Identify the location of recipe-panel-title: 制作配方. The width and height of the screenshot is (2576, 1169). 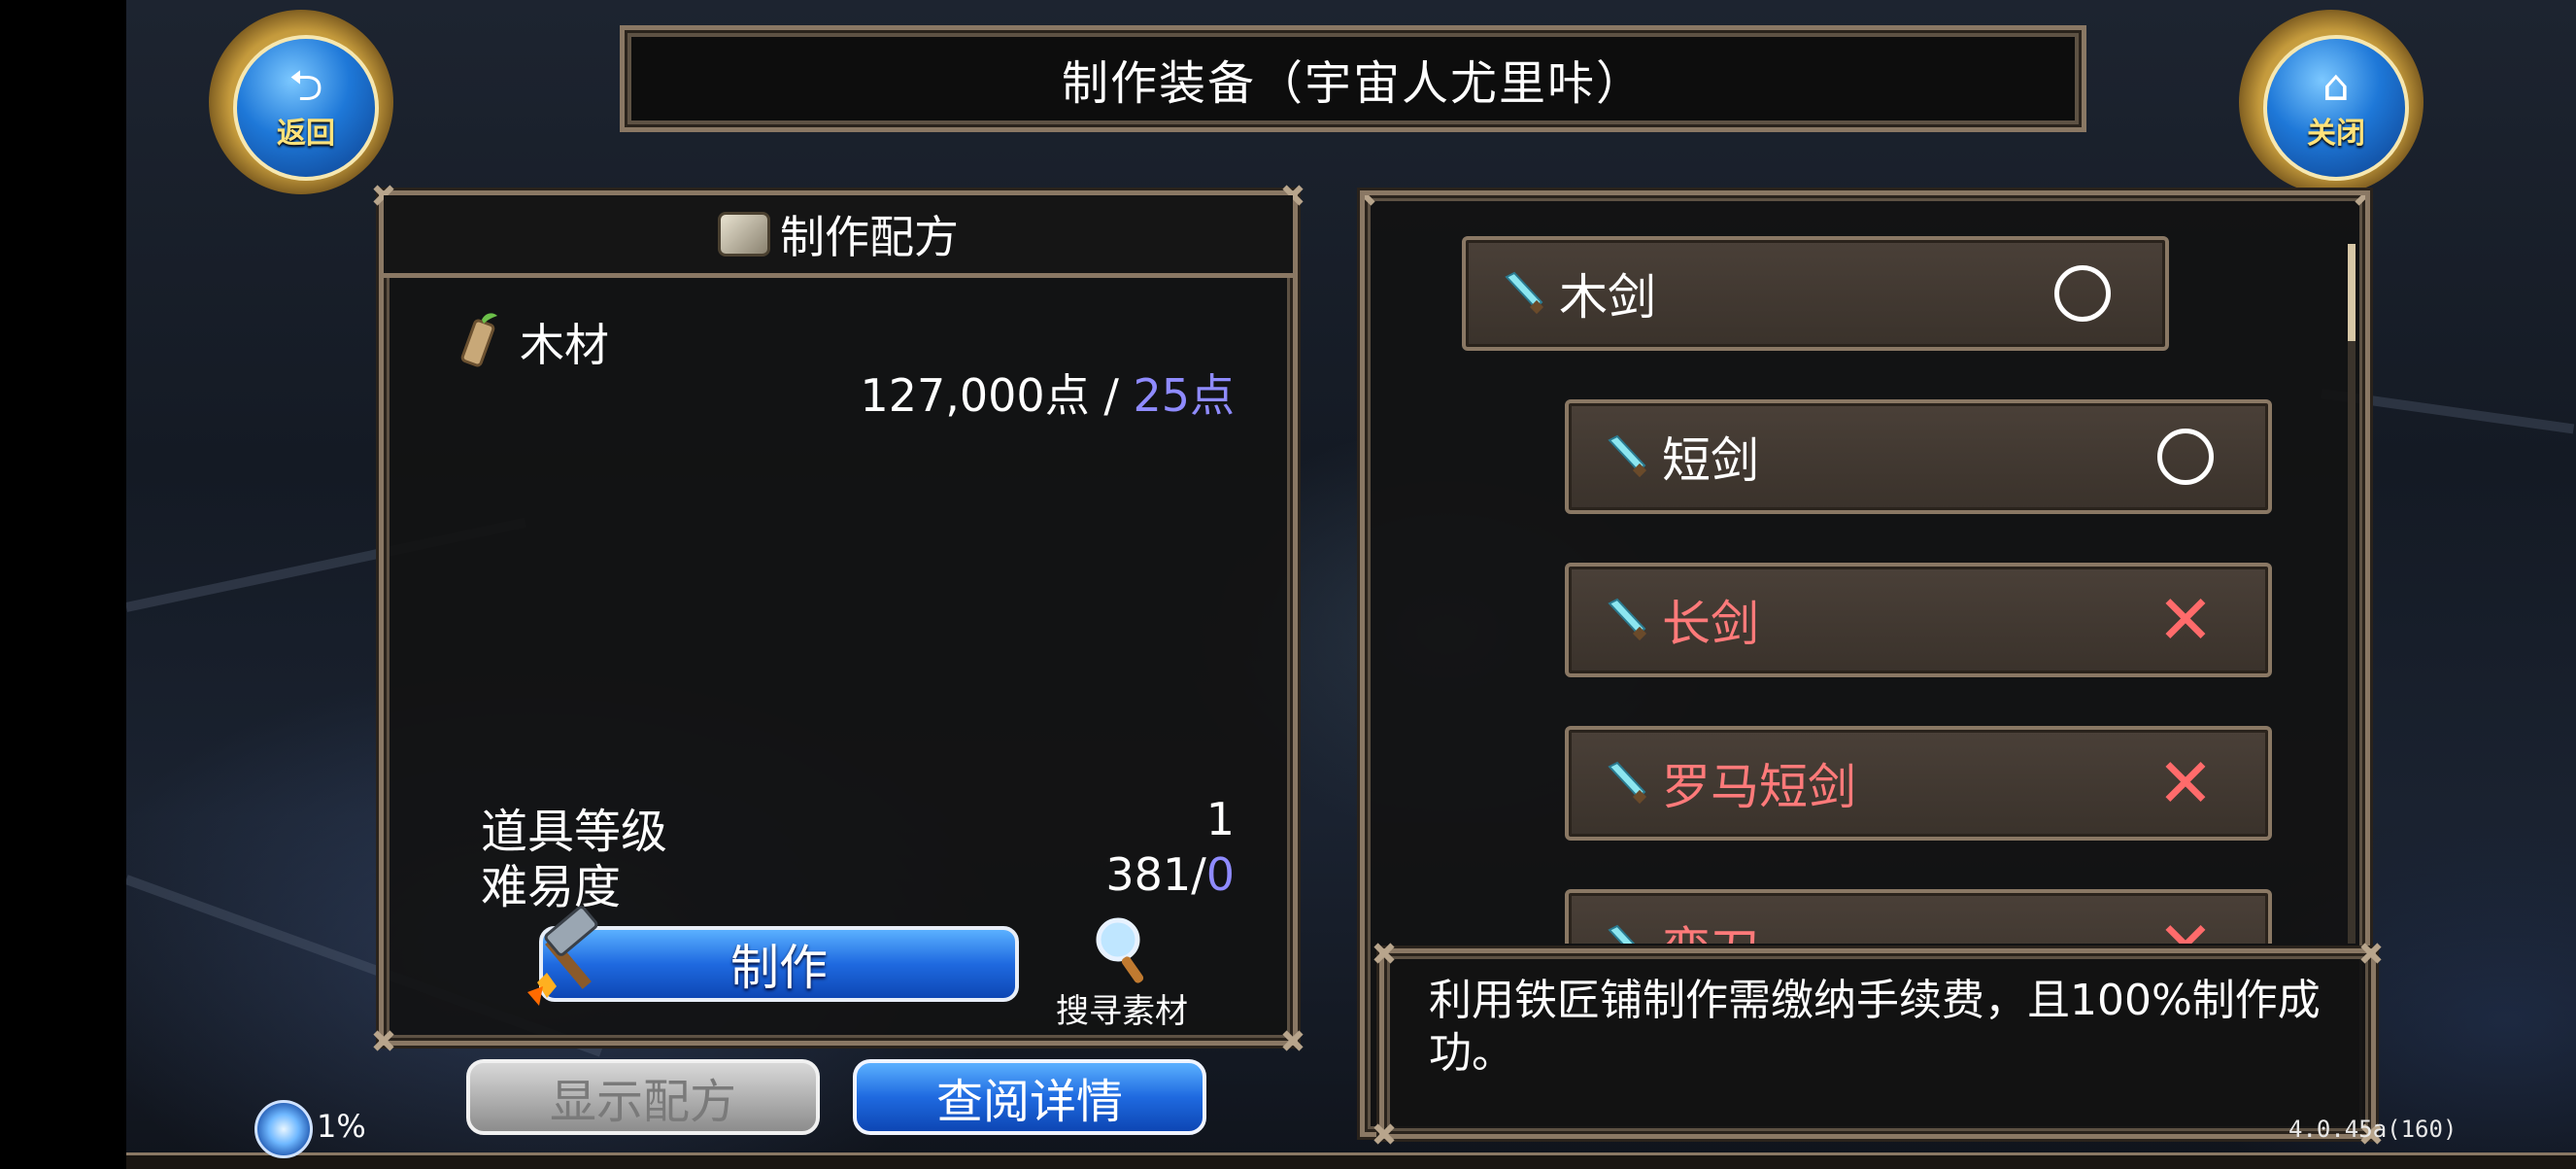
(869, 237).